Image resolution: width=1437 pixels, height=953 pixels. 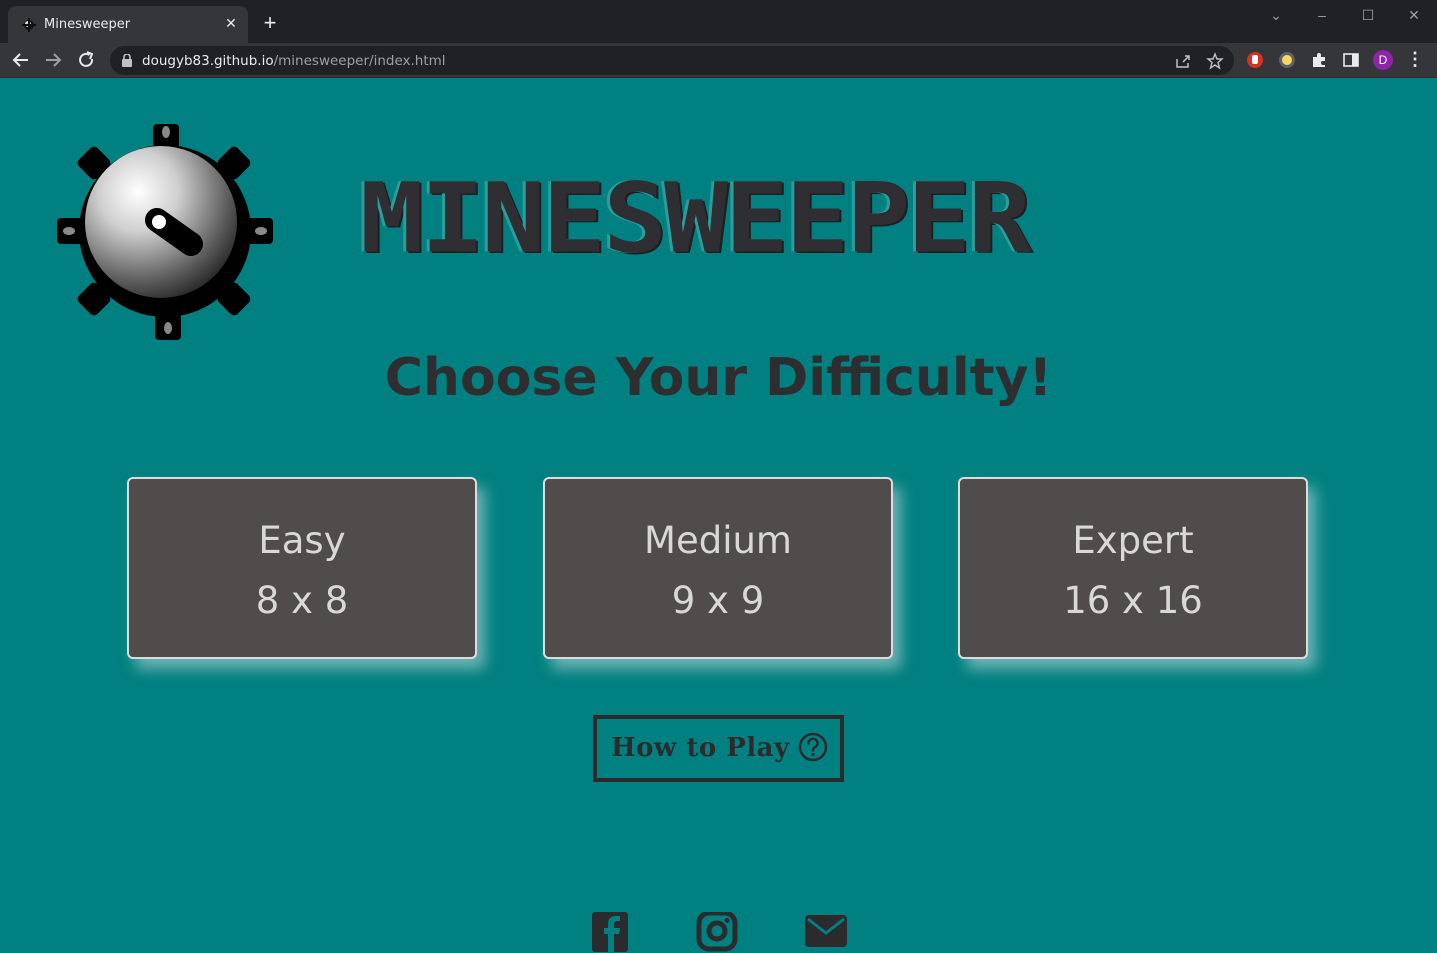 What do you see at coordinates (813, 747) in the screenshot?
I see `question-mark-icon` at bounding box center [813, 747].